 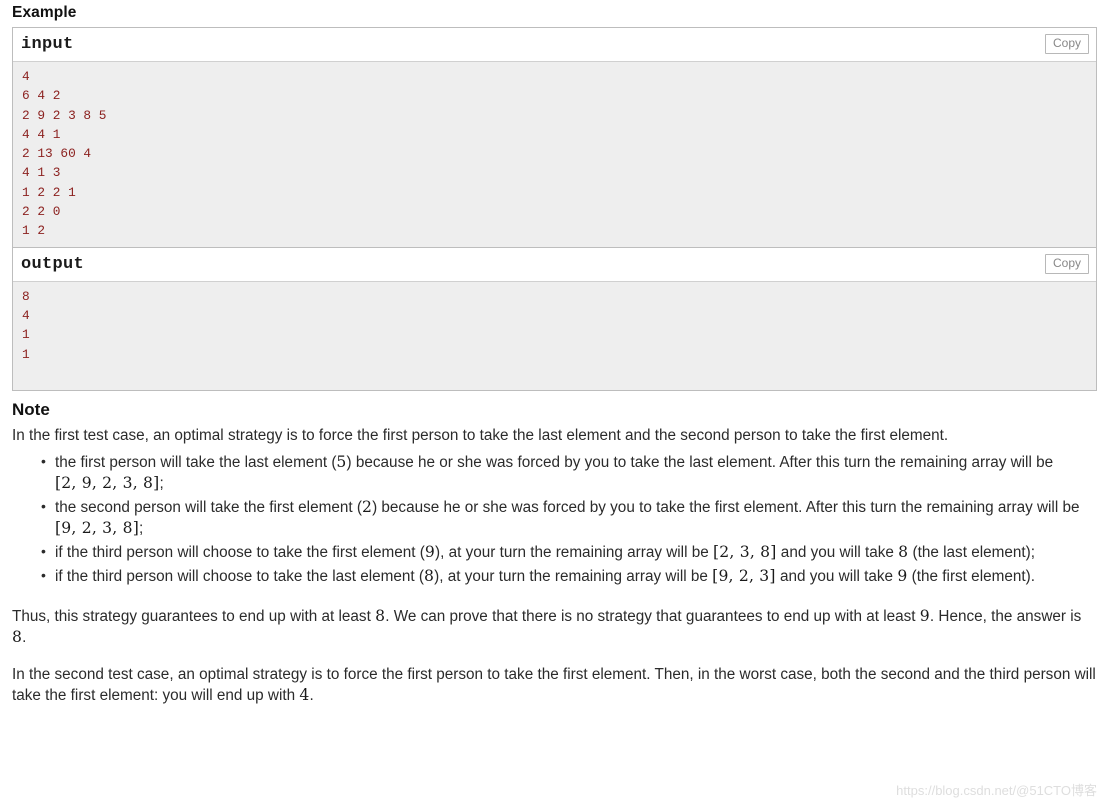 What do you see at coordinates (367, 506) in the screenshot?
I see `math-value: 2` at bounding box center [367, 506].